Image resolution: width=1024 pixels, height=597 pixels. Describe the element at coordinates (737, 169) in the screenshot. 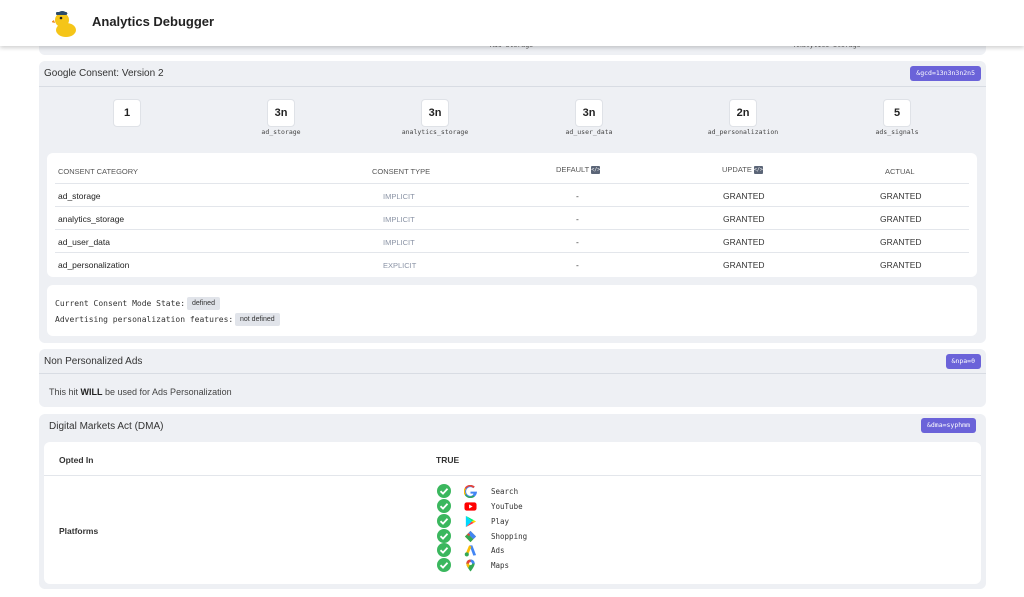

I see `header-update-label: UPDATE` at that location.